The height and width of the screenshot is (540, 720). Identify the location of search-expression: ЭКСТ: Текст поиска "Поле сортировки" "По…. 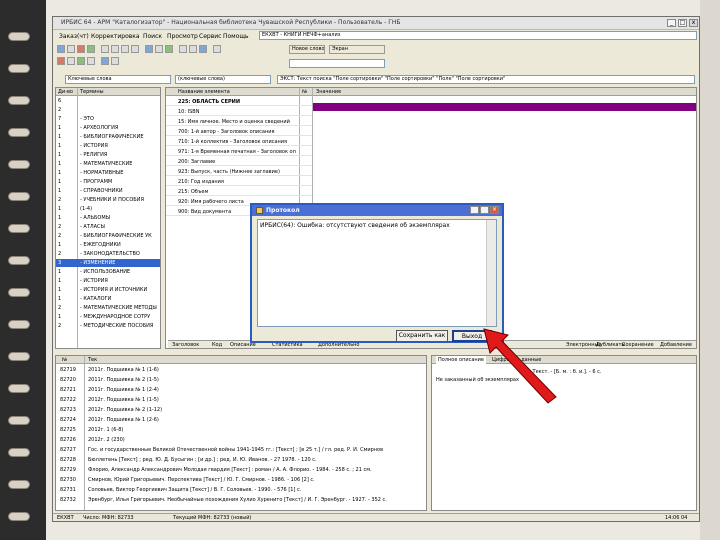
(486, 79).